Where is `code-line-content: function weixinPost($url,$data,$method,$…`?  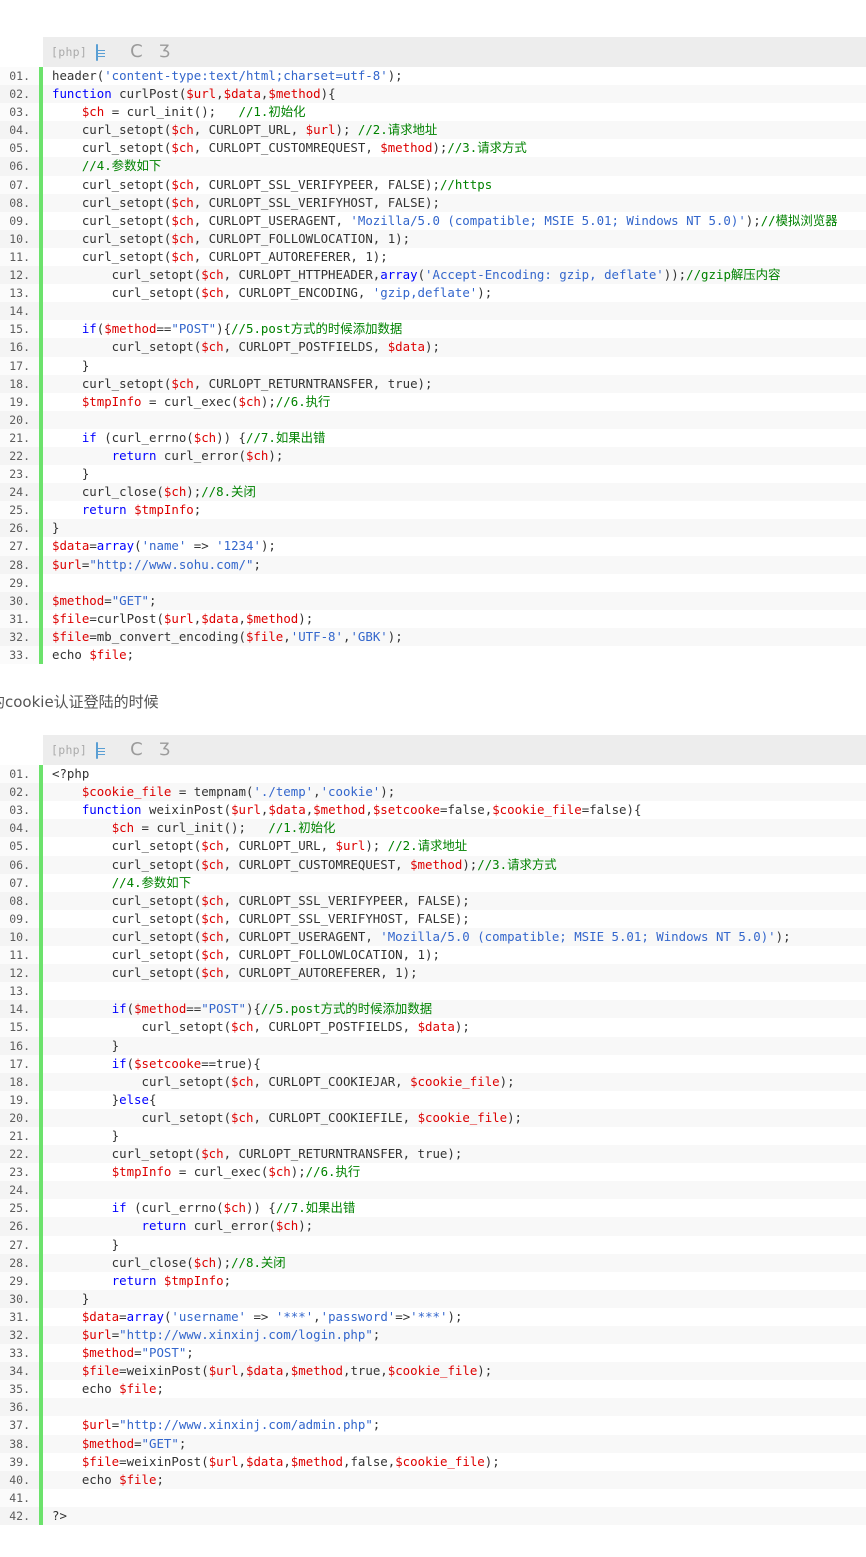 code-line-content: function weixinPost($url,$data,$method,$… is located at coordinates (454, 810).